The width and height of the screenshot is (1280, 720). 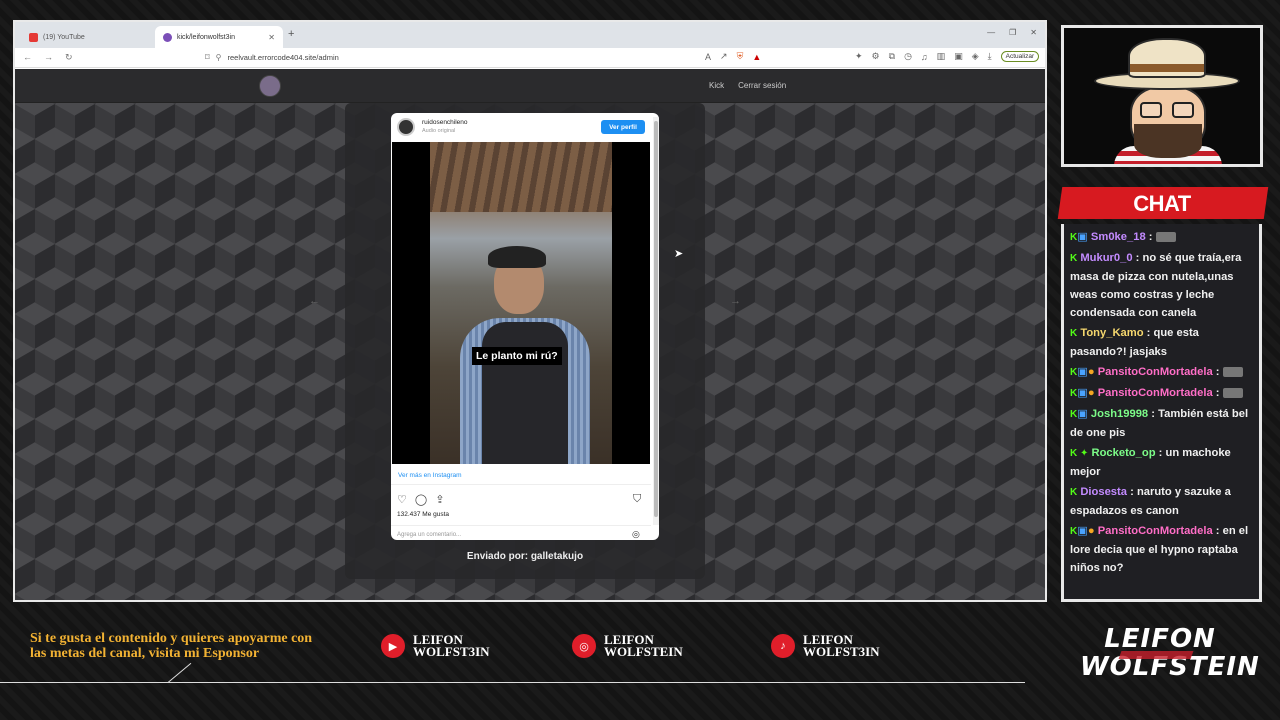 What do you see at coordinates (627, 645) in the screenshot?
I see `social-instagram: ◎ LEIFON WOLFSTEIN` at bounding box center [627, 645].